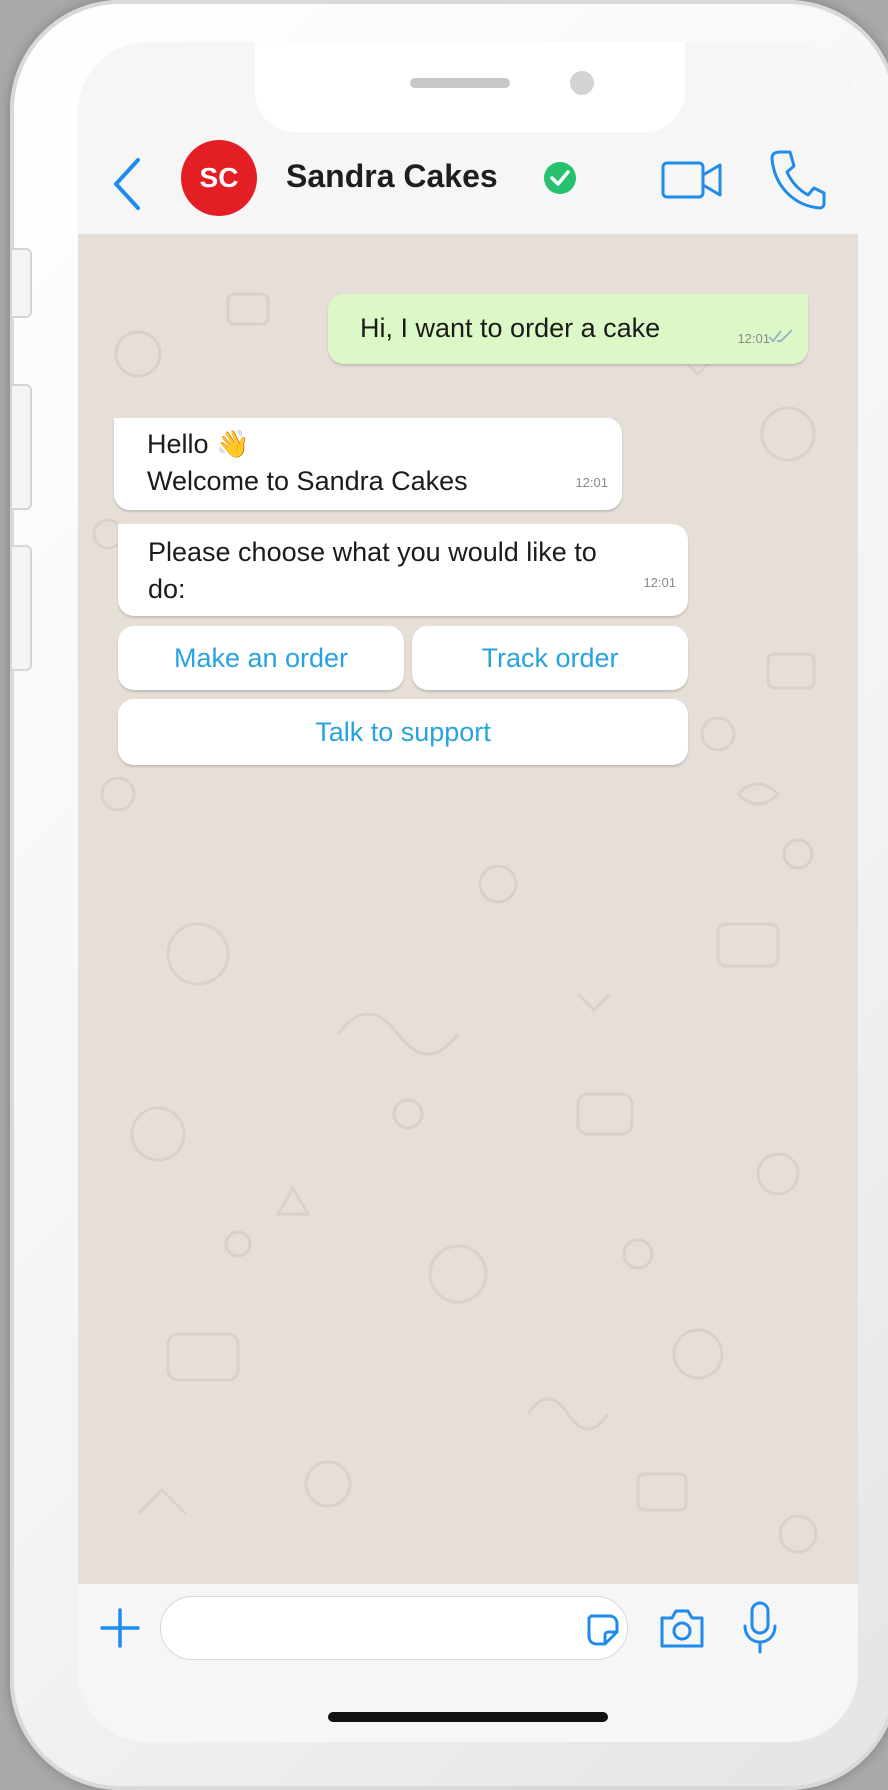  I want to click on composer-bar, so click(468, 1663).